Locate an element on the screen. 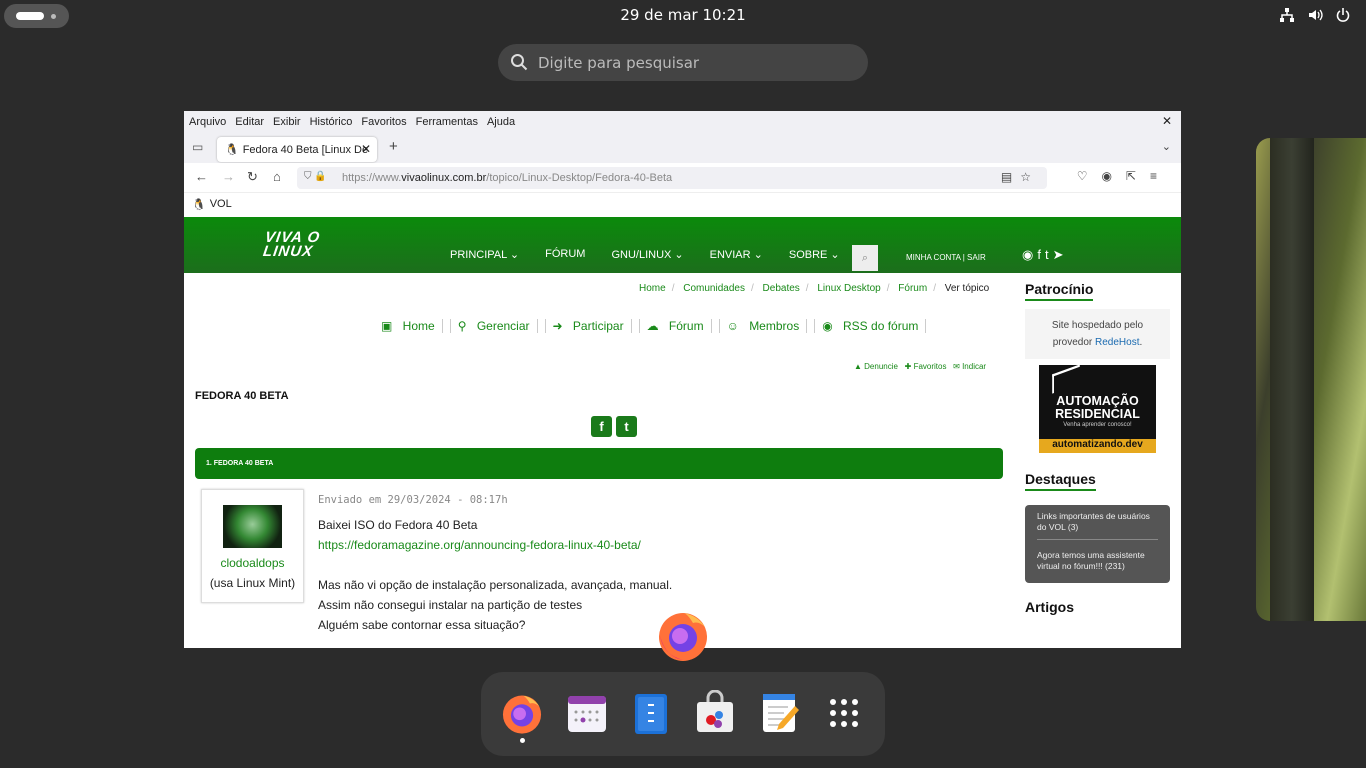  telegram-icon: ➤ is located at coordinates (1060, 254).